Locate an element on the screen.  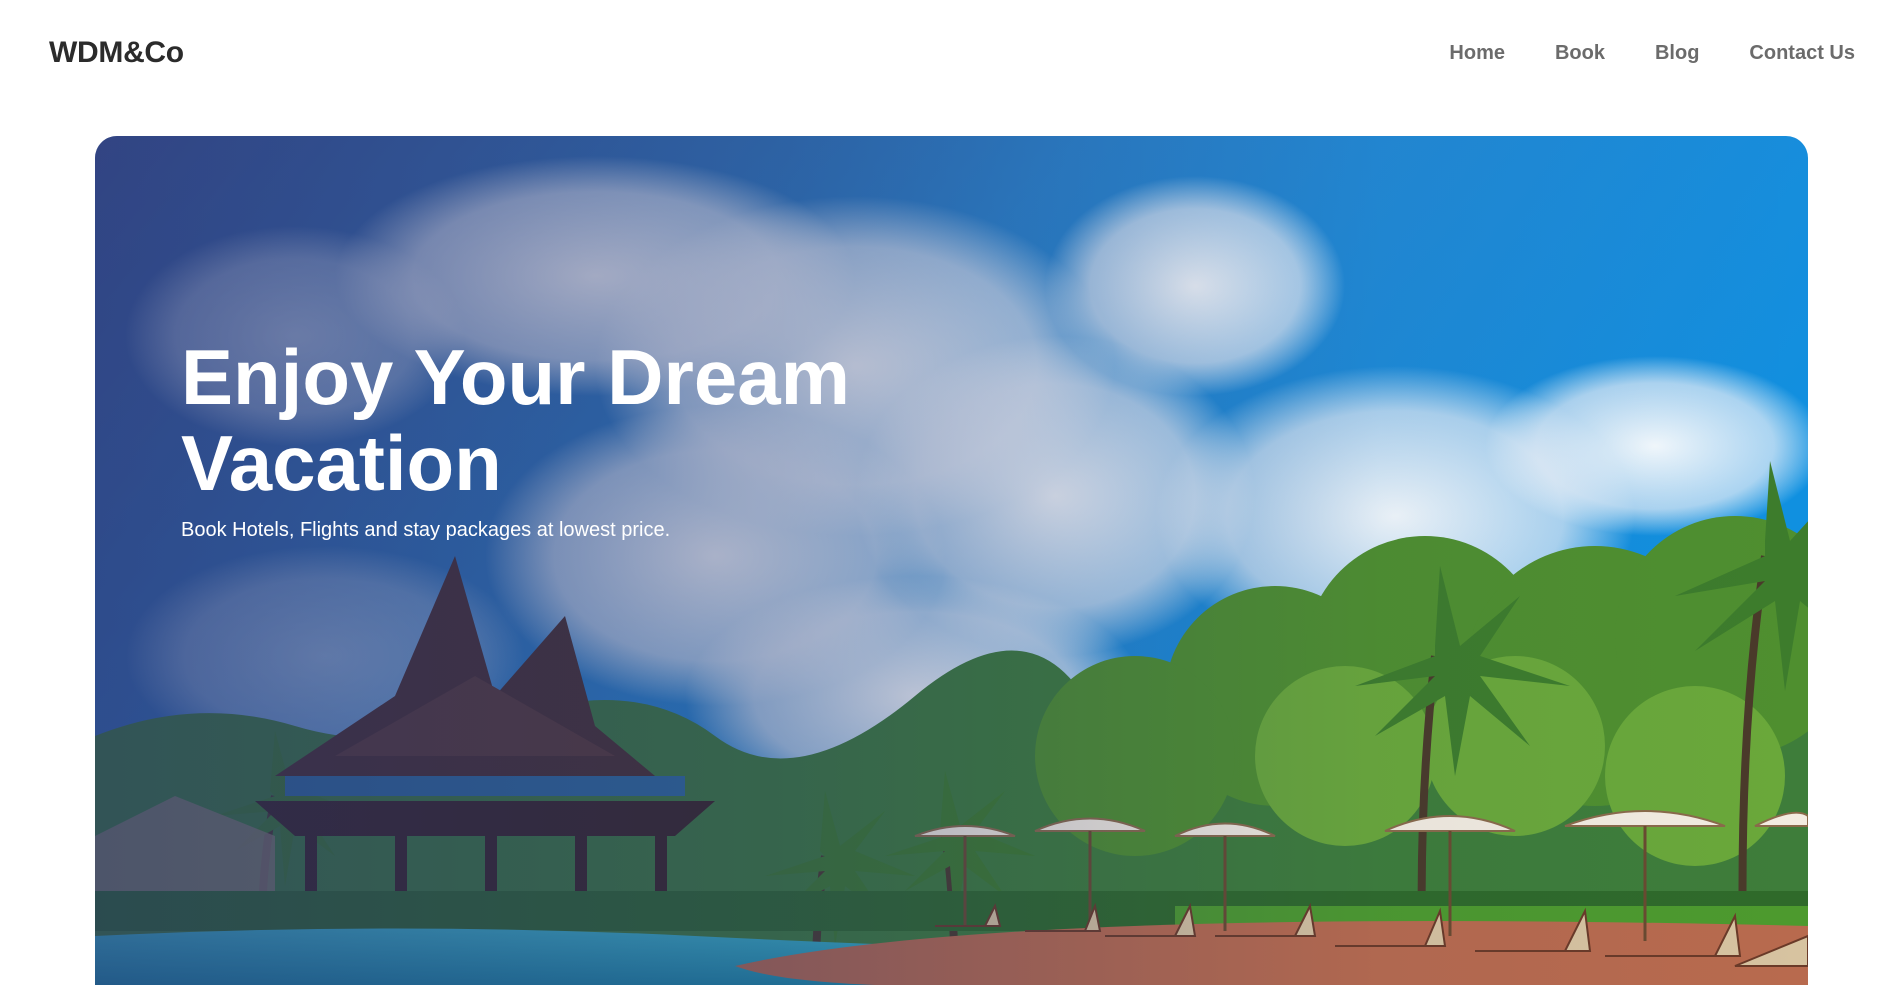
nav-contact-link: Contact Us is located at coordinates (1802, 53).